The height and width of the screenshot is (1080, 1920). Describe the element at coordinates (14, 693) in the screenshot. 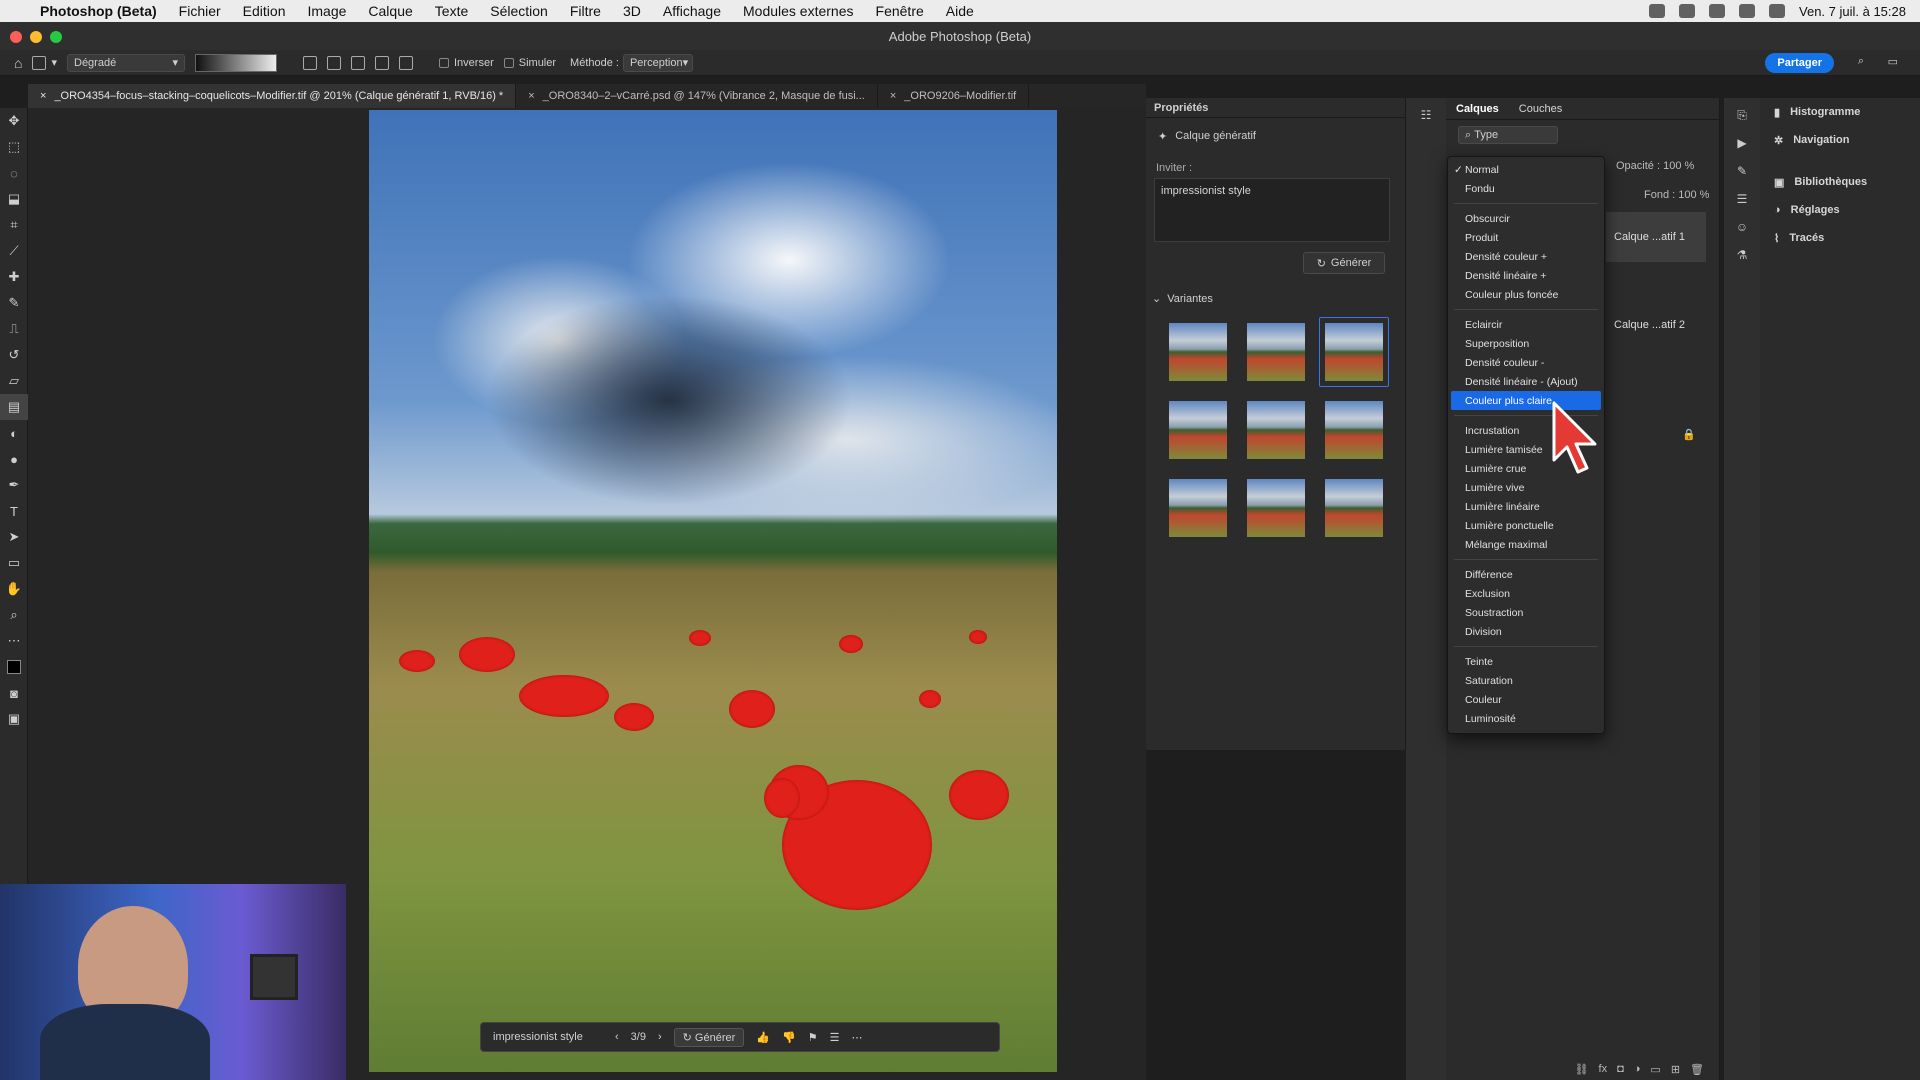

I see `quick-mask-icon: ◙` at that location.